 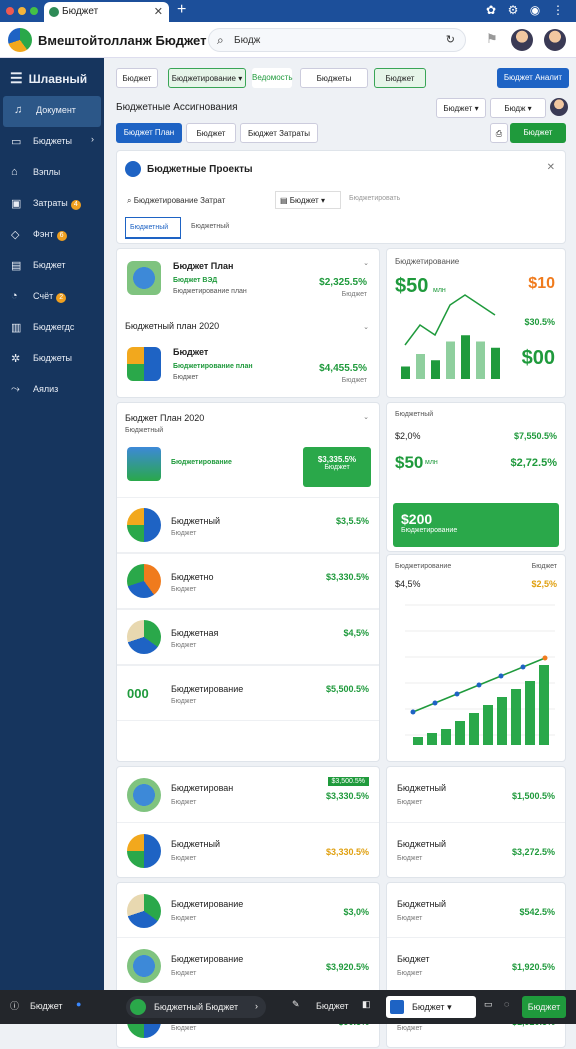 What do you see at coordinates (144, 637) in the screenshot?
I see `item-thumbnail-icon` at bounding box center [144, 637].